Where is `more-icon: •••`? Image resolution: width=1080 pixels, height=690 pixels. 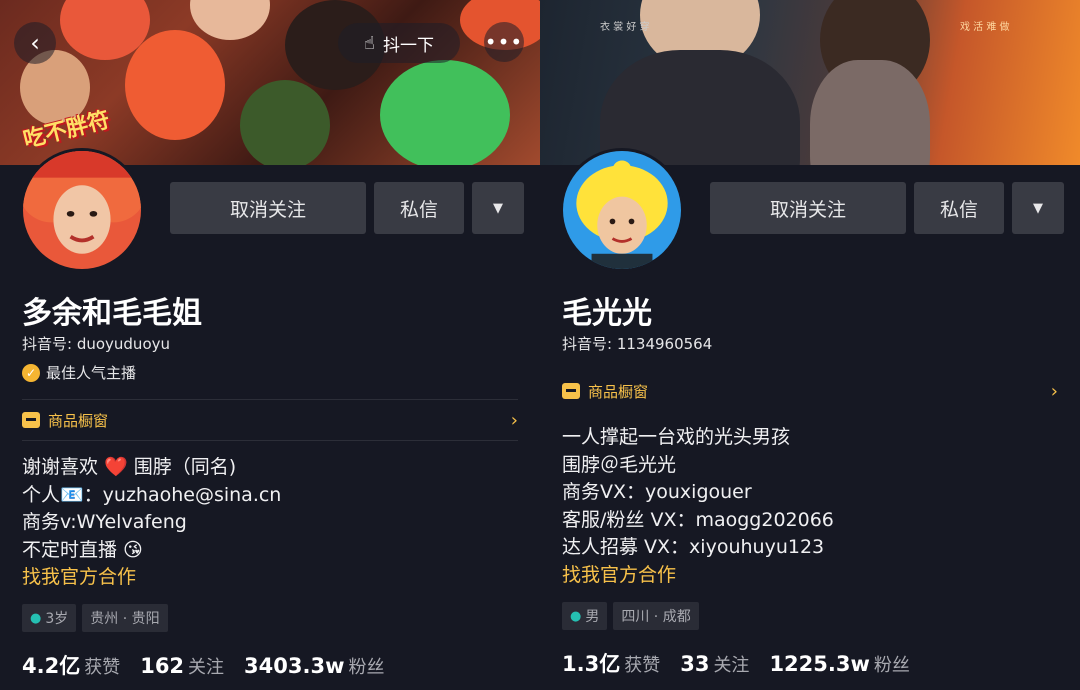
more-icon: ••• is located at coordinates (504, 42).